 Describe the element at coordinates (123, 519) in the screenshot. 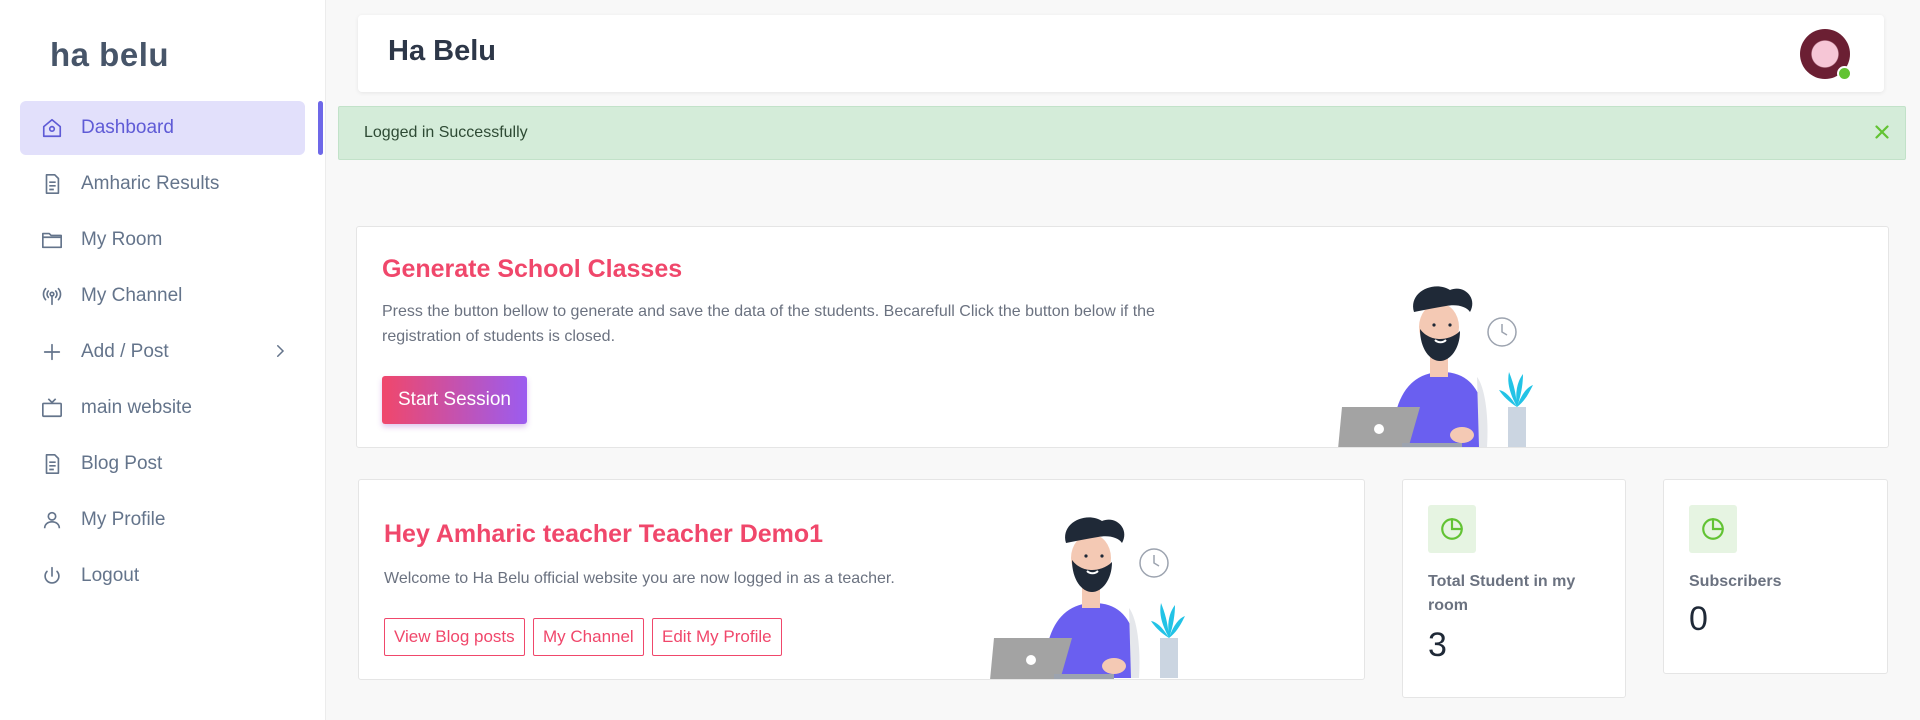

I see `sidebar-item-label: My Profile` at that location.